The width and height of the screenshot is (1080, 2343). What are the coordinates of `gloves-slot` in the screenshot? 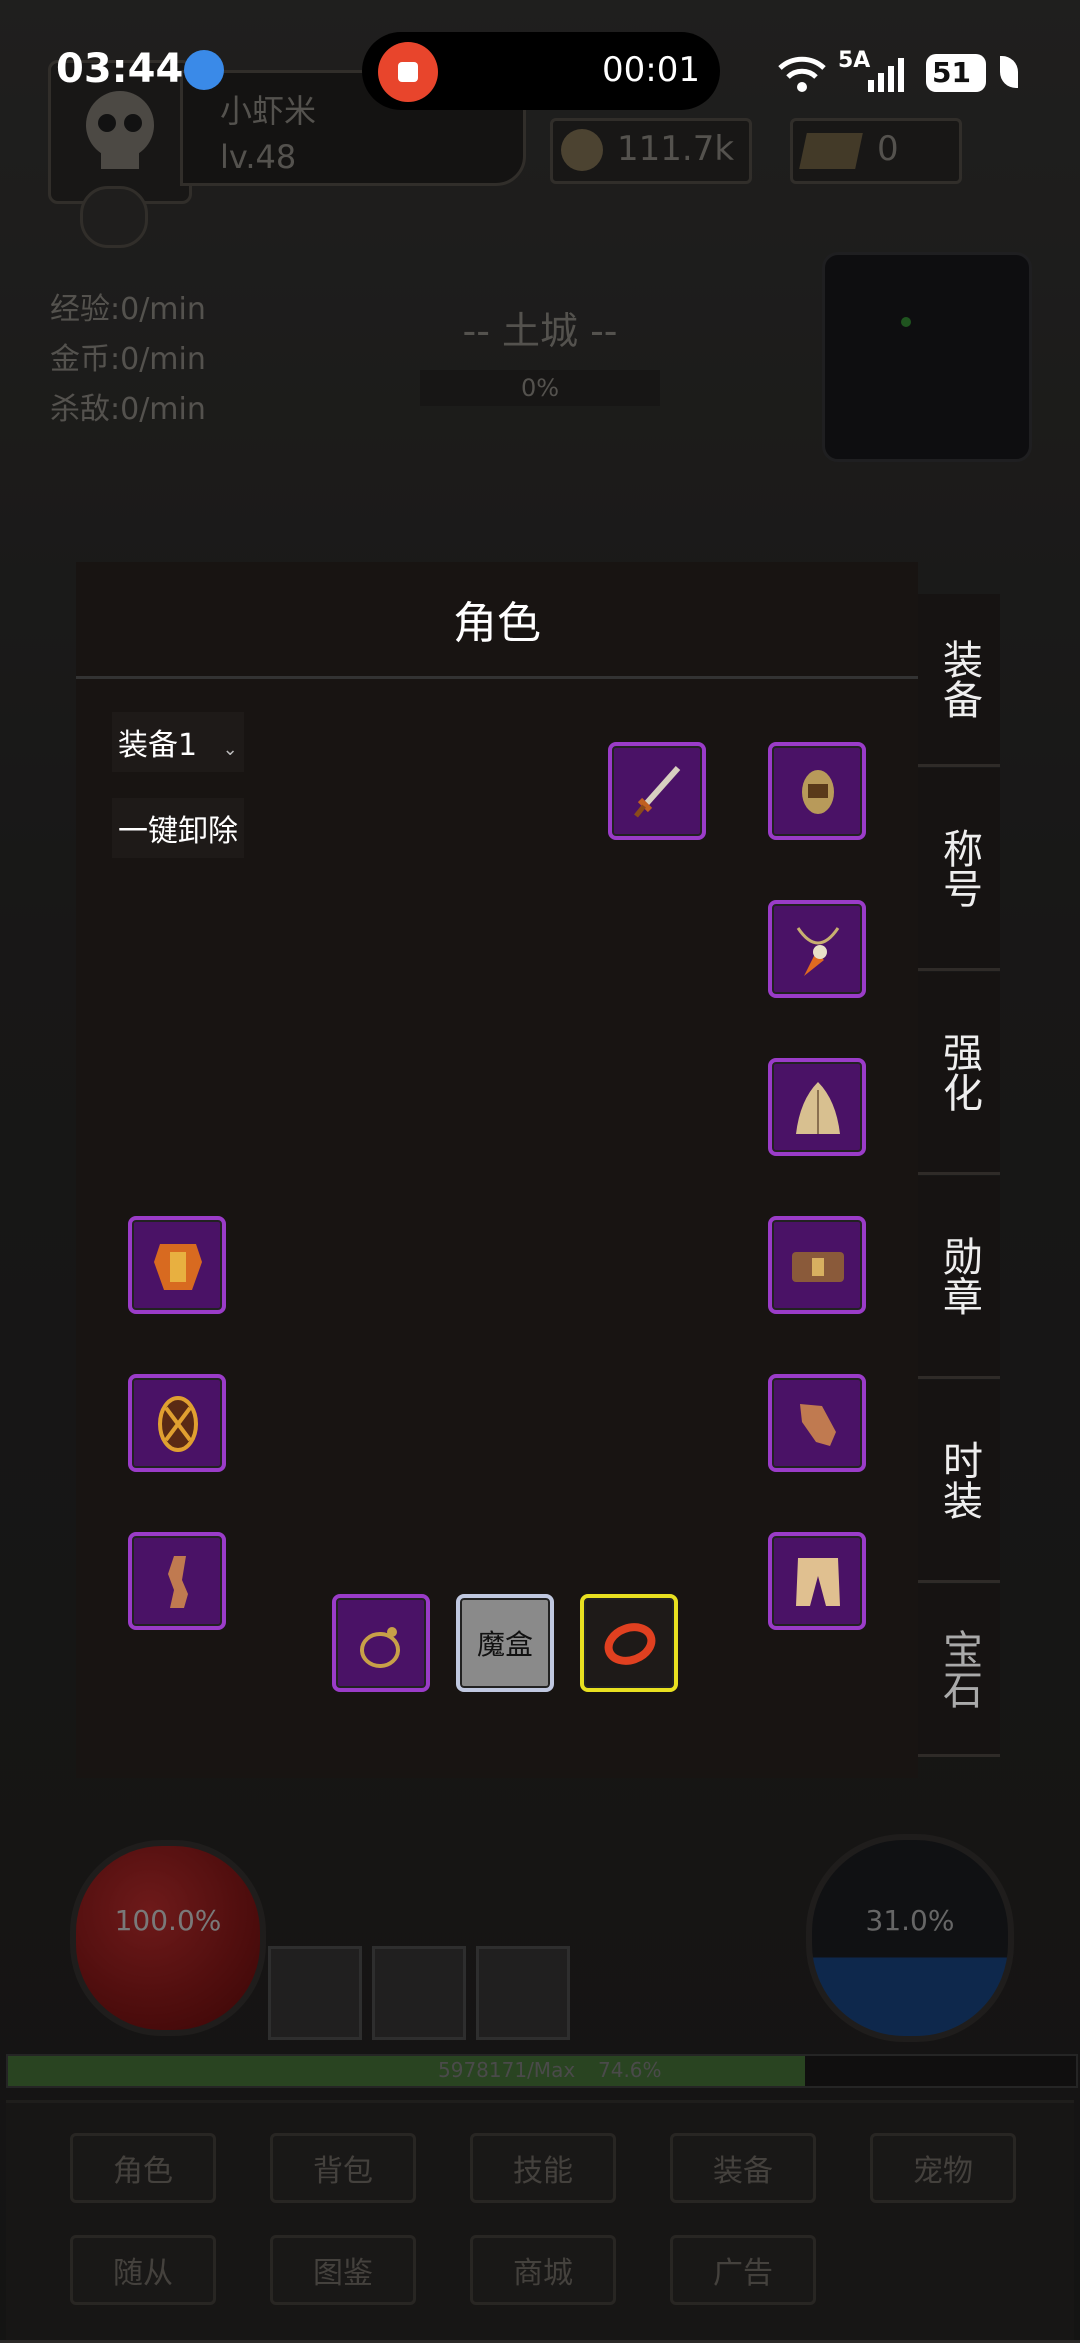 It's located at (817, 1423).